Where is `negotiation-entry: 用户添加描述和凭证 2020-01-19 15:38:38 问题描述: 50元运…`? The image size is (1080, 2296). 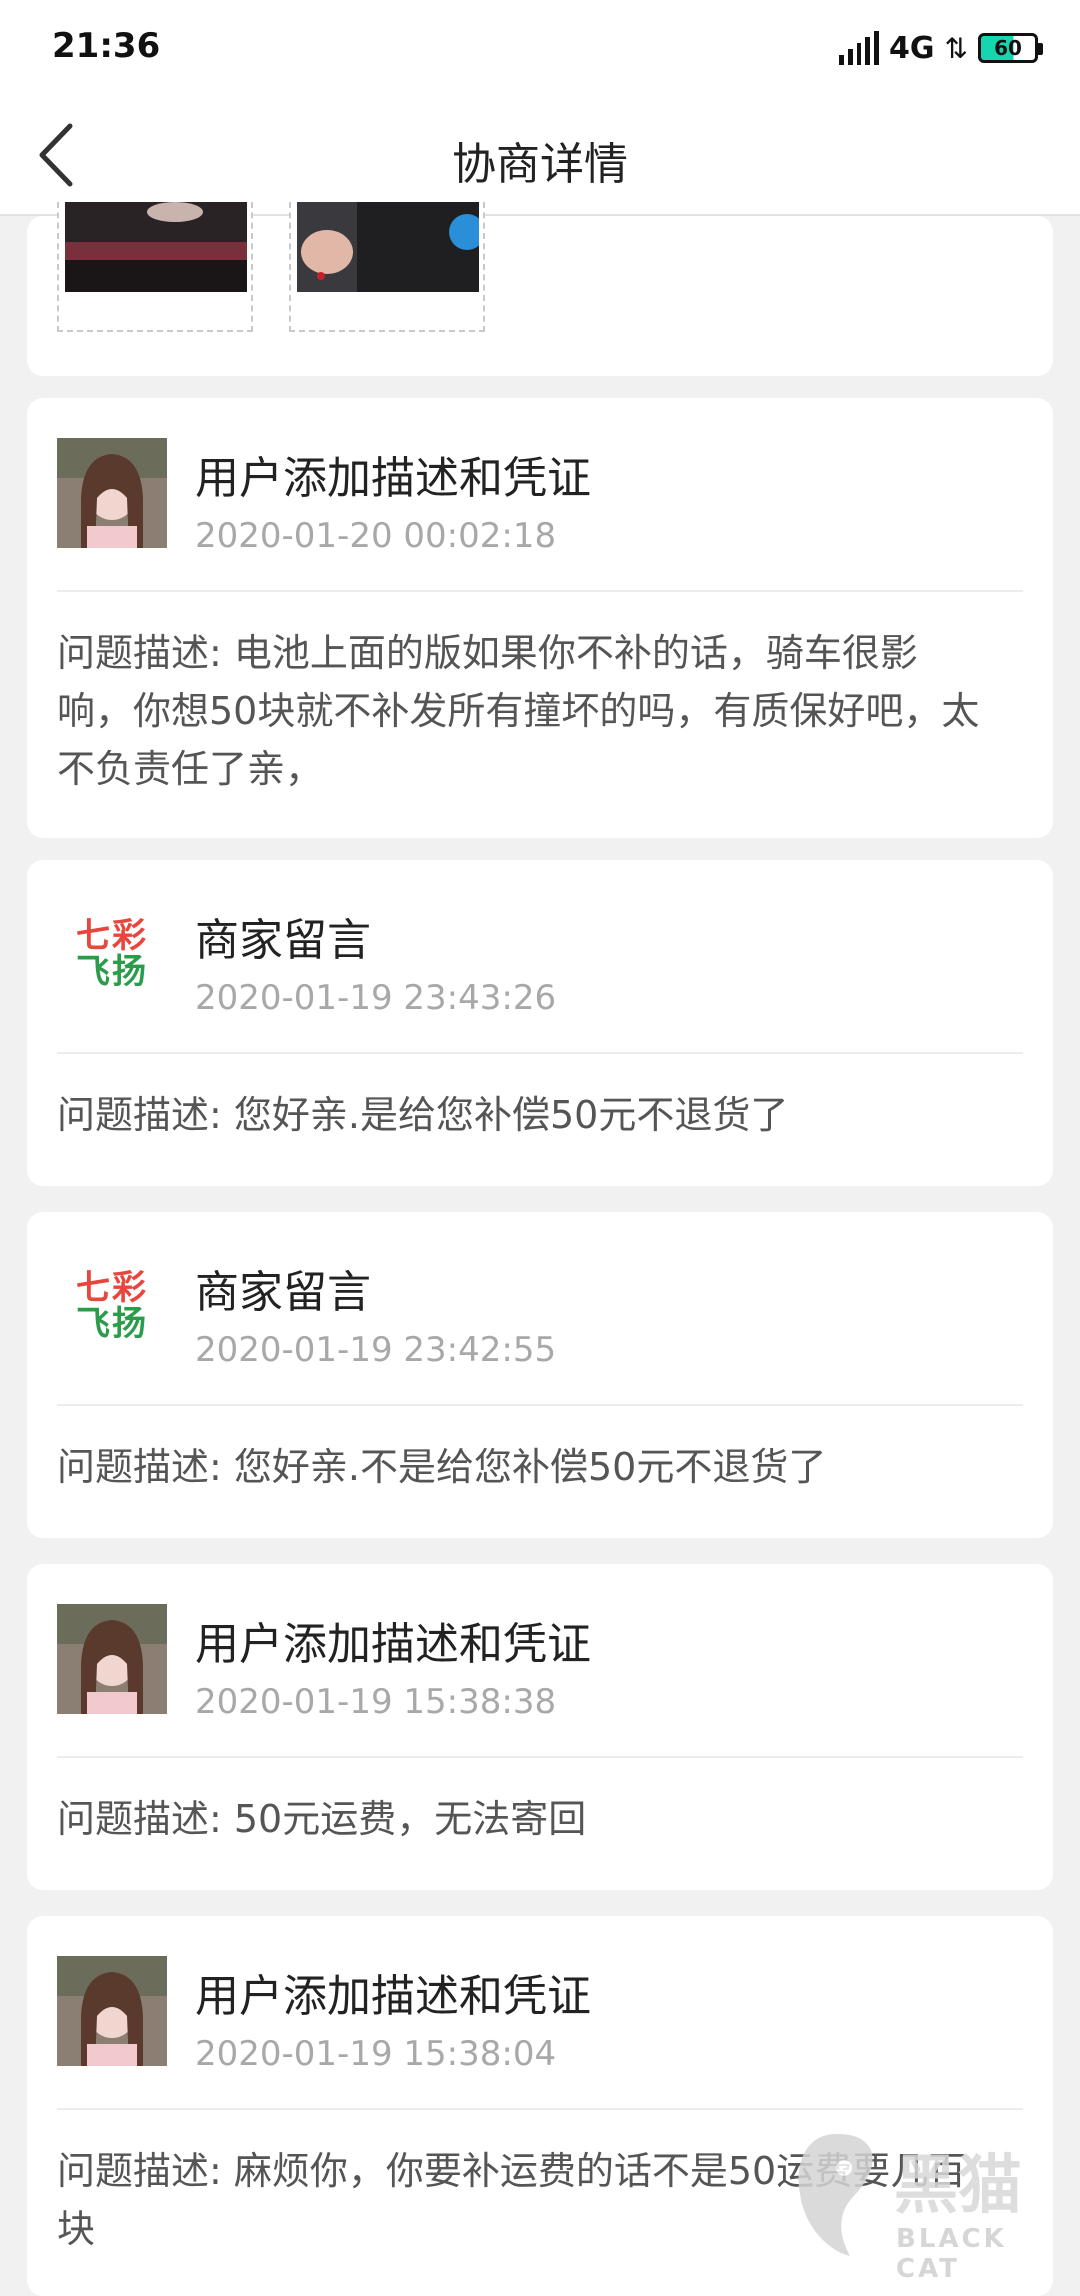 negotiation-entry: 用户添加描述和凭证 2020-01-19 15:38:38 问题描述: 50元运… is located at coordinates (540, 1727).